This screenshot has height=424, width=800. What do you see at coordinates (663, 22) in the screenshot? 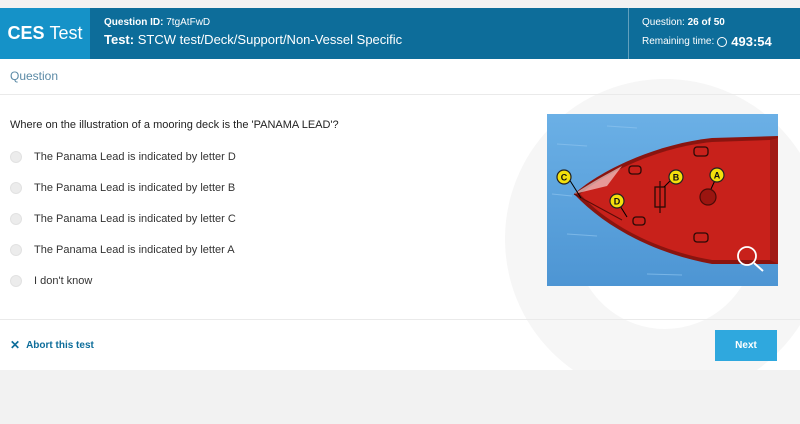
I see `question-counter-label: Question:` at bounding box center [663, 22].